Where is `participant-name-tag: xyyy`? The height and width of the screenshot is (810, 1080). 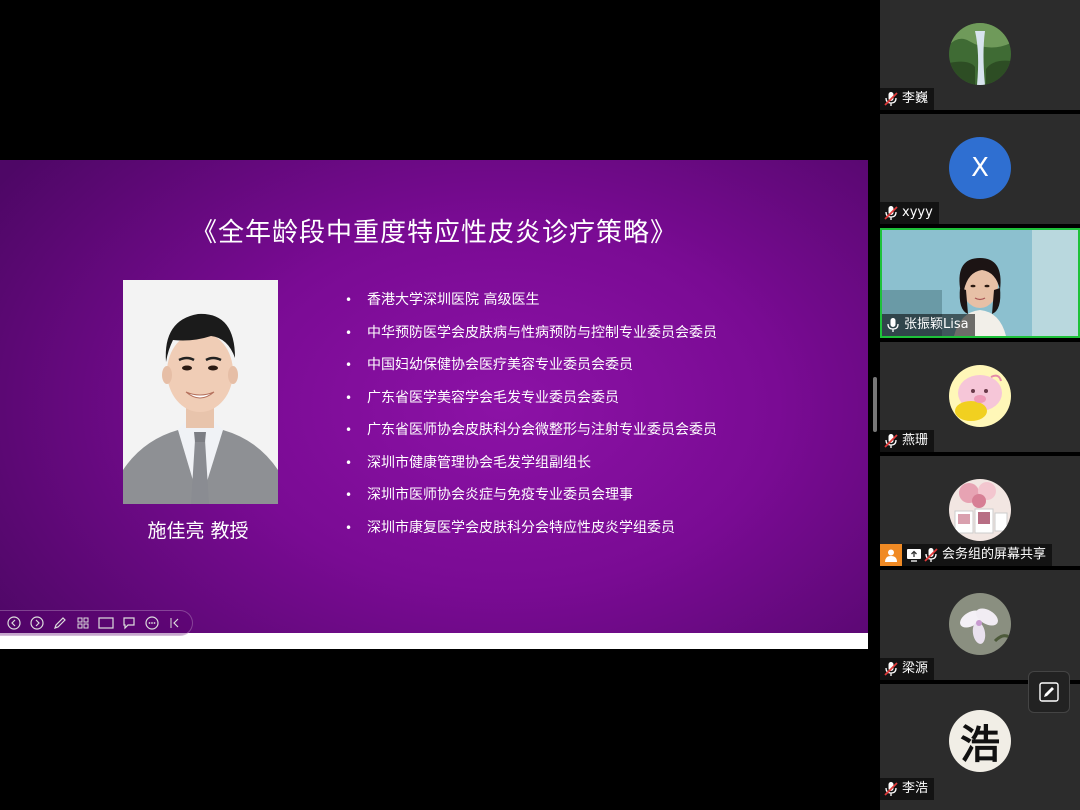
participant-name-tag: xyyy is located at coordinates (909, 213).